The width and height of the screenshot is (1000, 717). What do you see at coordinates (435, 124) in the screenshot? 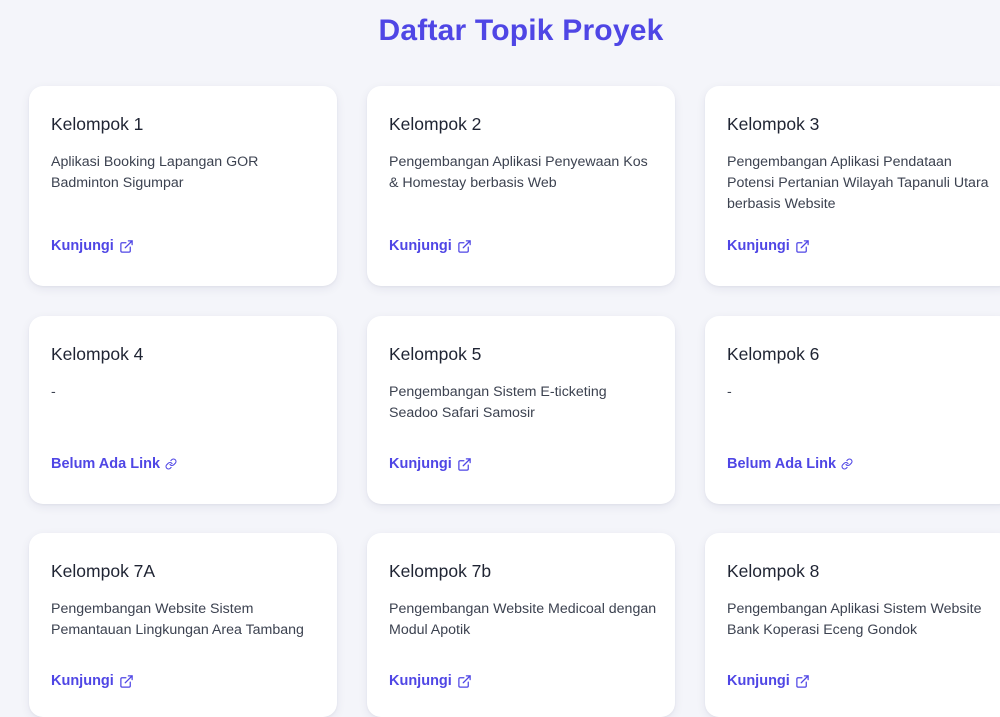
I see `card-title: Kelompok 2` at bounding box center [435, 124].